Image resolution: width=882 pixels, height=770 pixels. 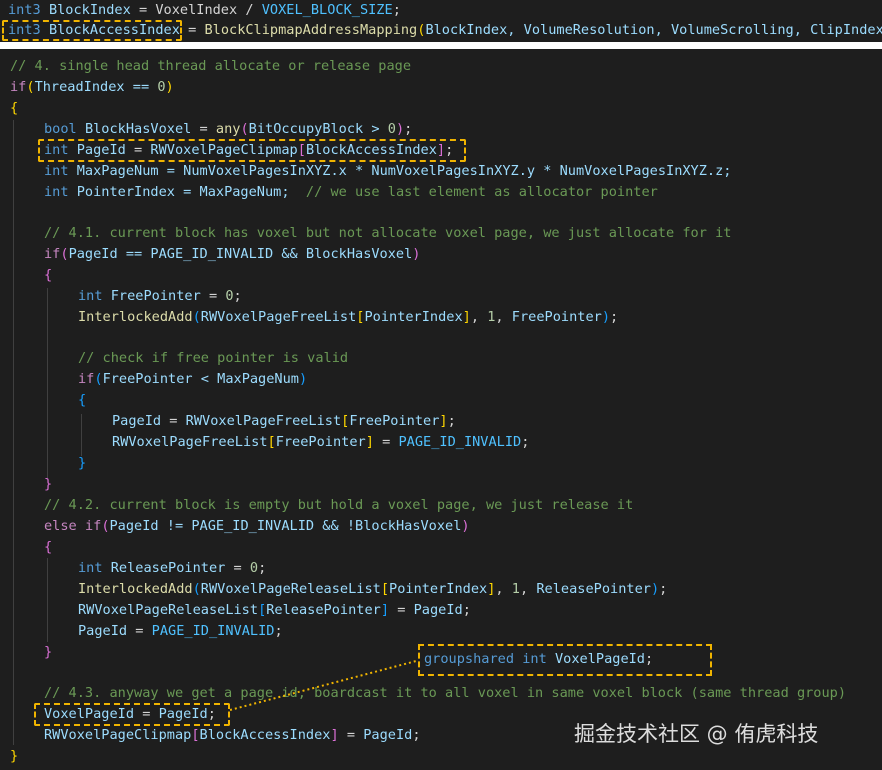 I want to click on var-block-index: BlockIndex, so click(x=89, y=10).